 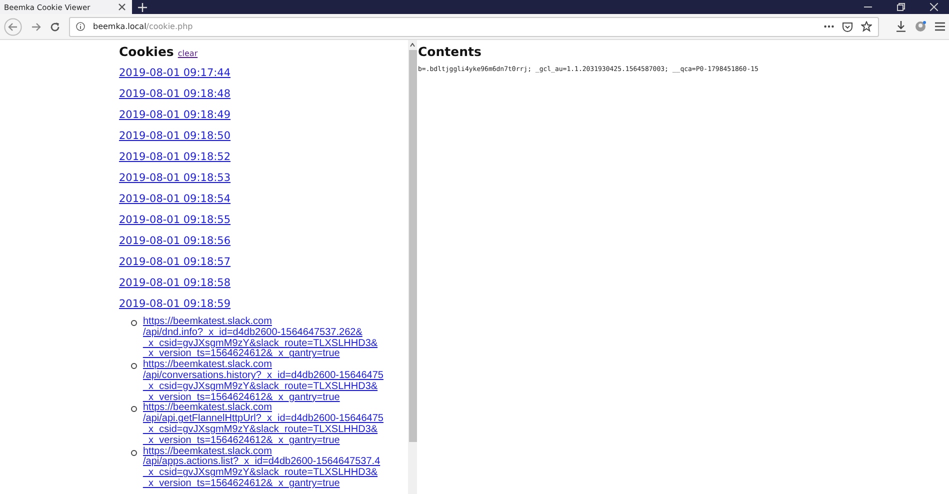 I want to click on restore-icon, so click(x=901, y=7).